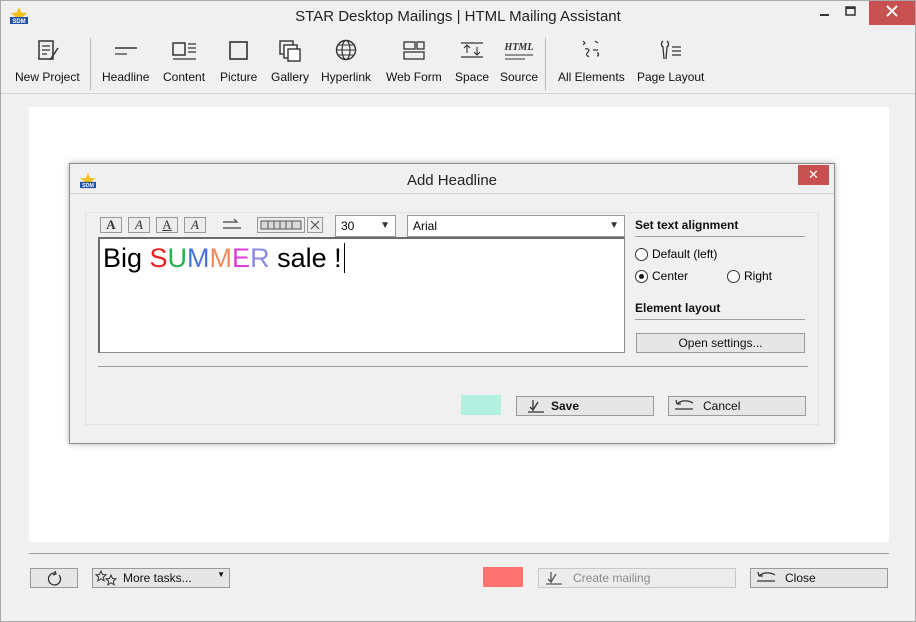 This screenshot has height=622, width=916. I want to click on space-icon, so click(472, 50).